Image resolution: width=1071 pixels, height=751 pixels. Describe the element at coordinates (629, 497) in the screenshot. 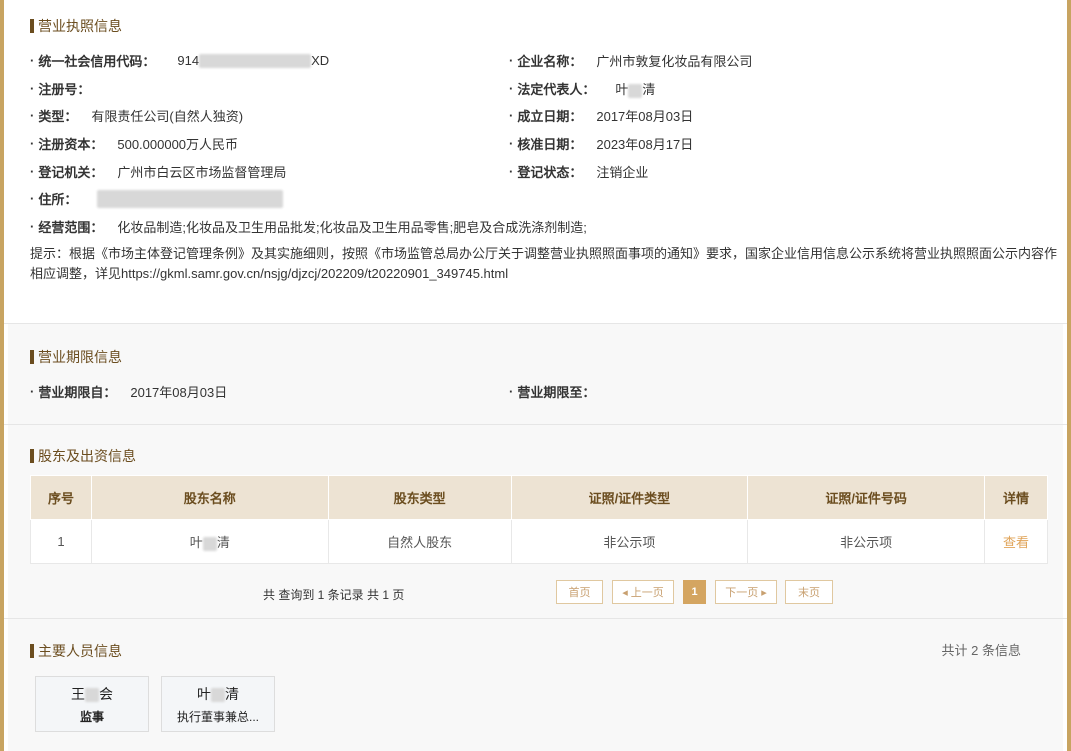

I see `col-header-id-type: 证照/证件类型` at that location.